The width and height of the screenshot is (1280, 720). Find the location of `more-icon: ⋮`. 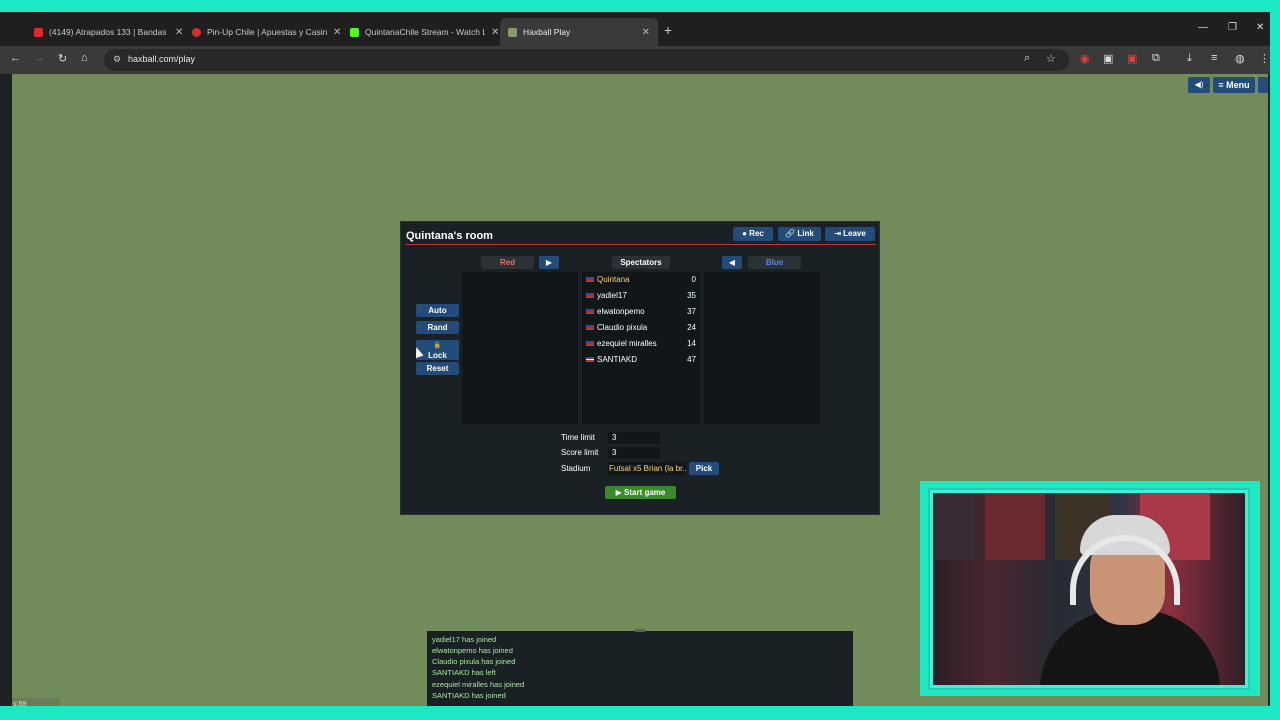

more-icon: ⋮ is located at coordinates (1264, 58).